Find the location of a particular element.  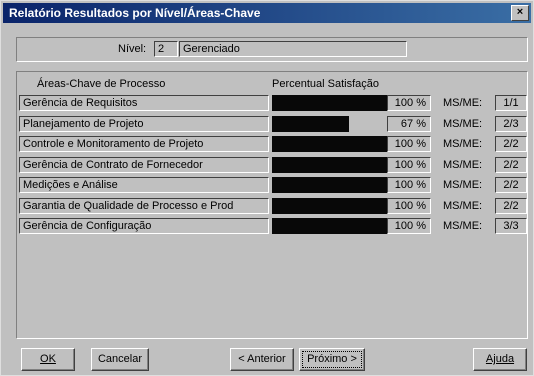

help-button: Ajuda is located at coordinates (500, 359).